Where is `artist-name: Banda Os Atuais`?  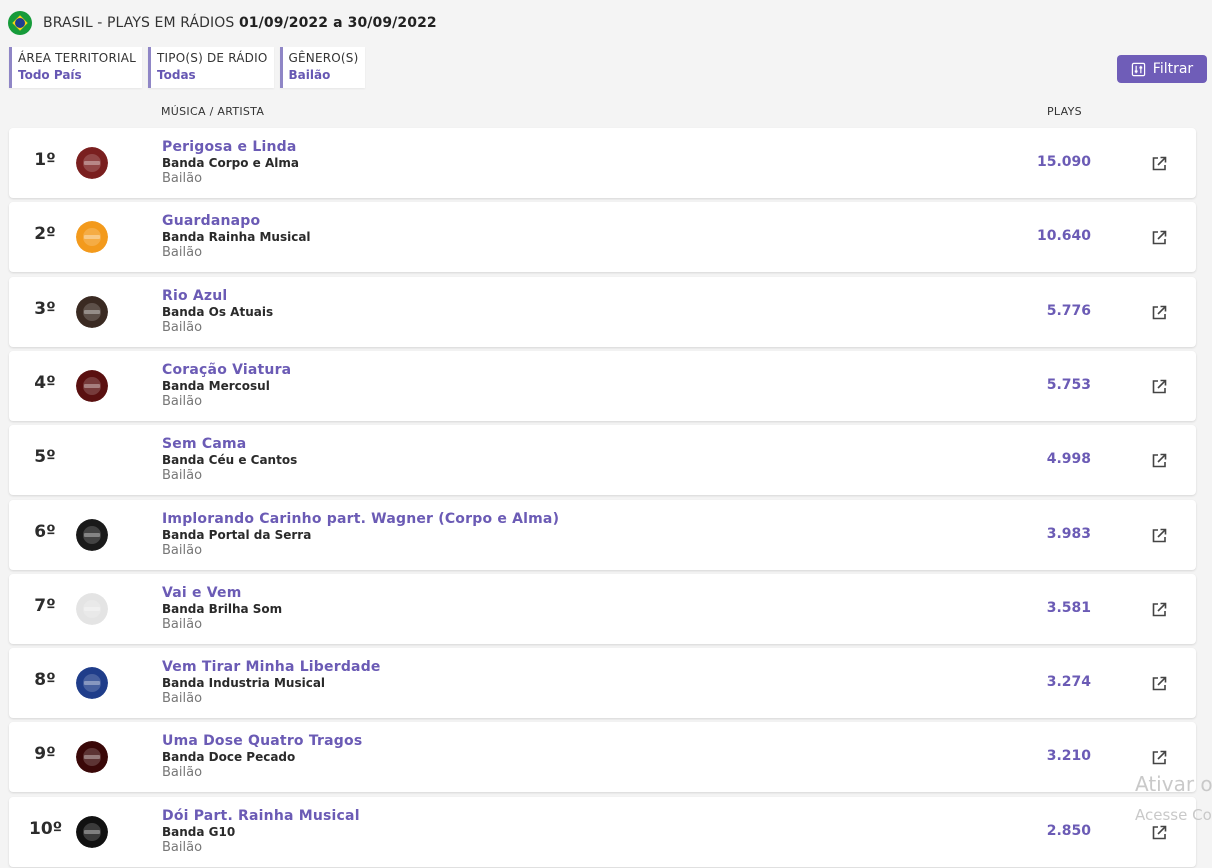
artist-name: Banda Os Atuais is located at coordinates (217, 312).